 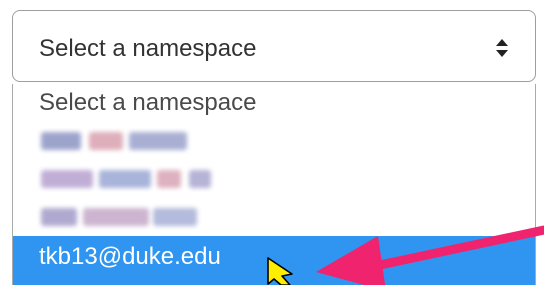 I want to click on option-select-a-namespace: Select a namespace, so click(x=274, y=103).